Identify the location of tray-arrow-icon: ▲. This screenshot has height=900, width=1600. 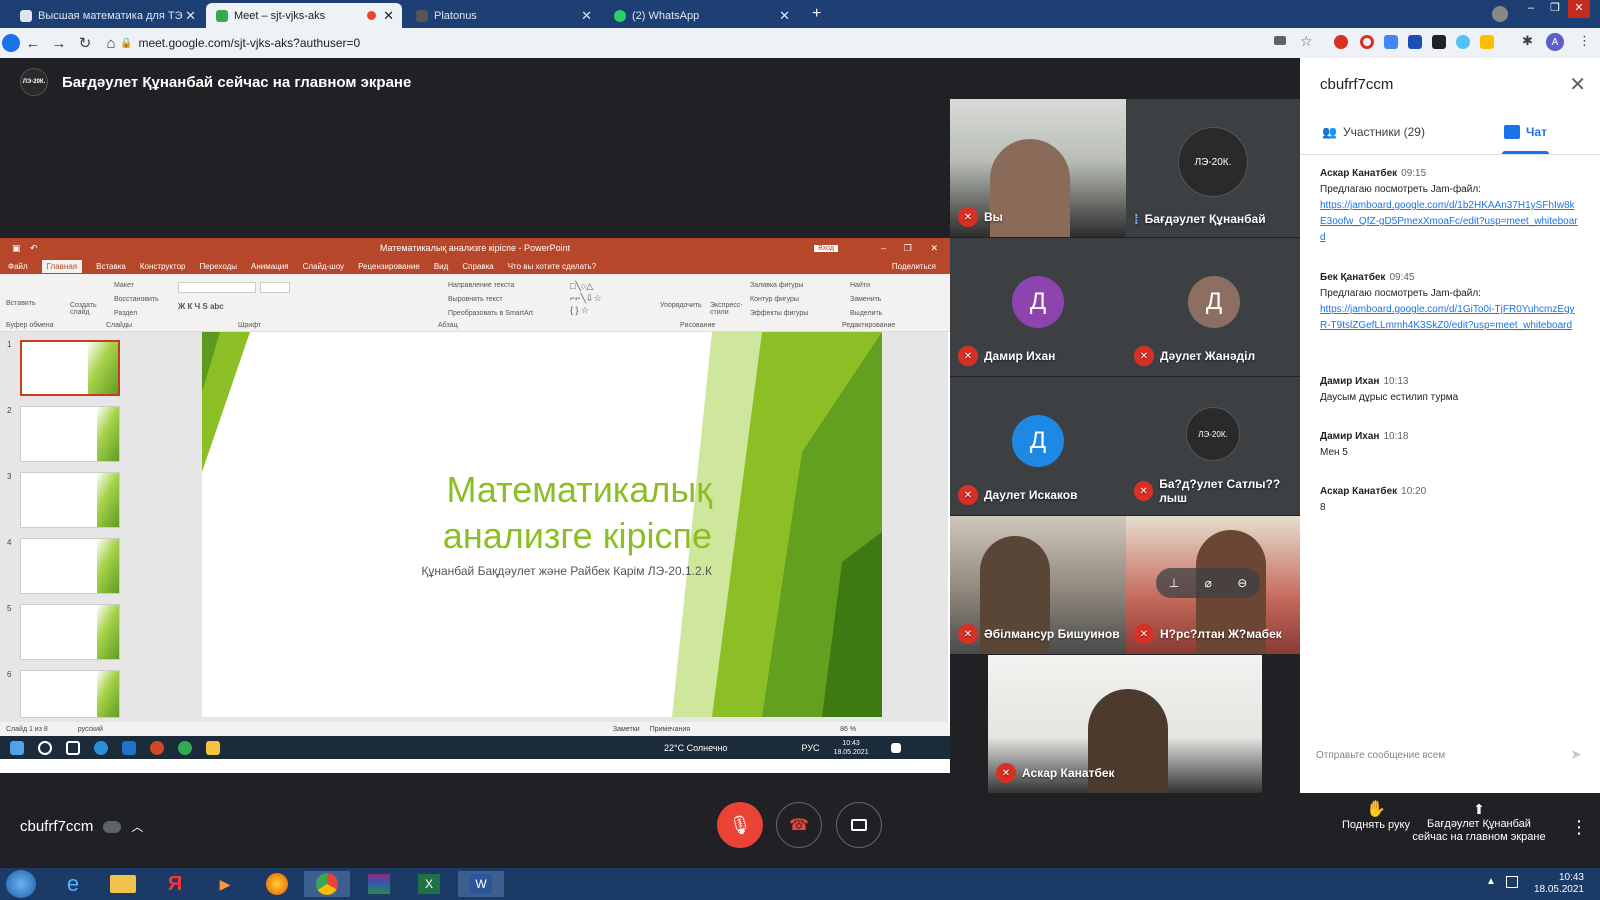
(1491, 881).